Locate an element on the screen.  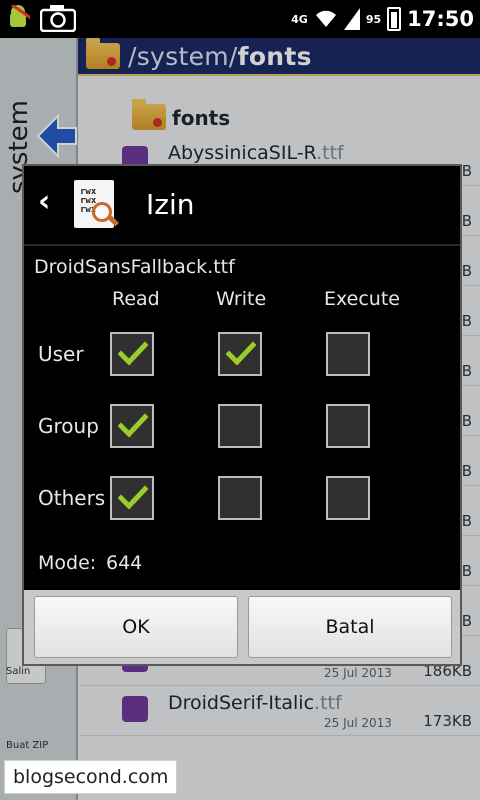
checkbox-user-read is located at coordinates (132, 354).